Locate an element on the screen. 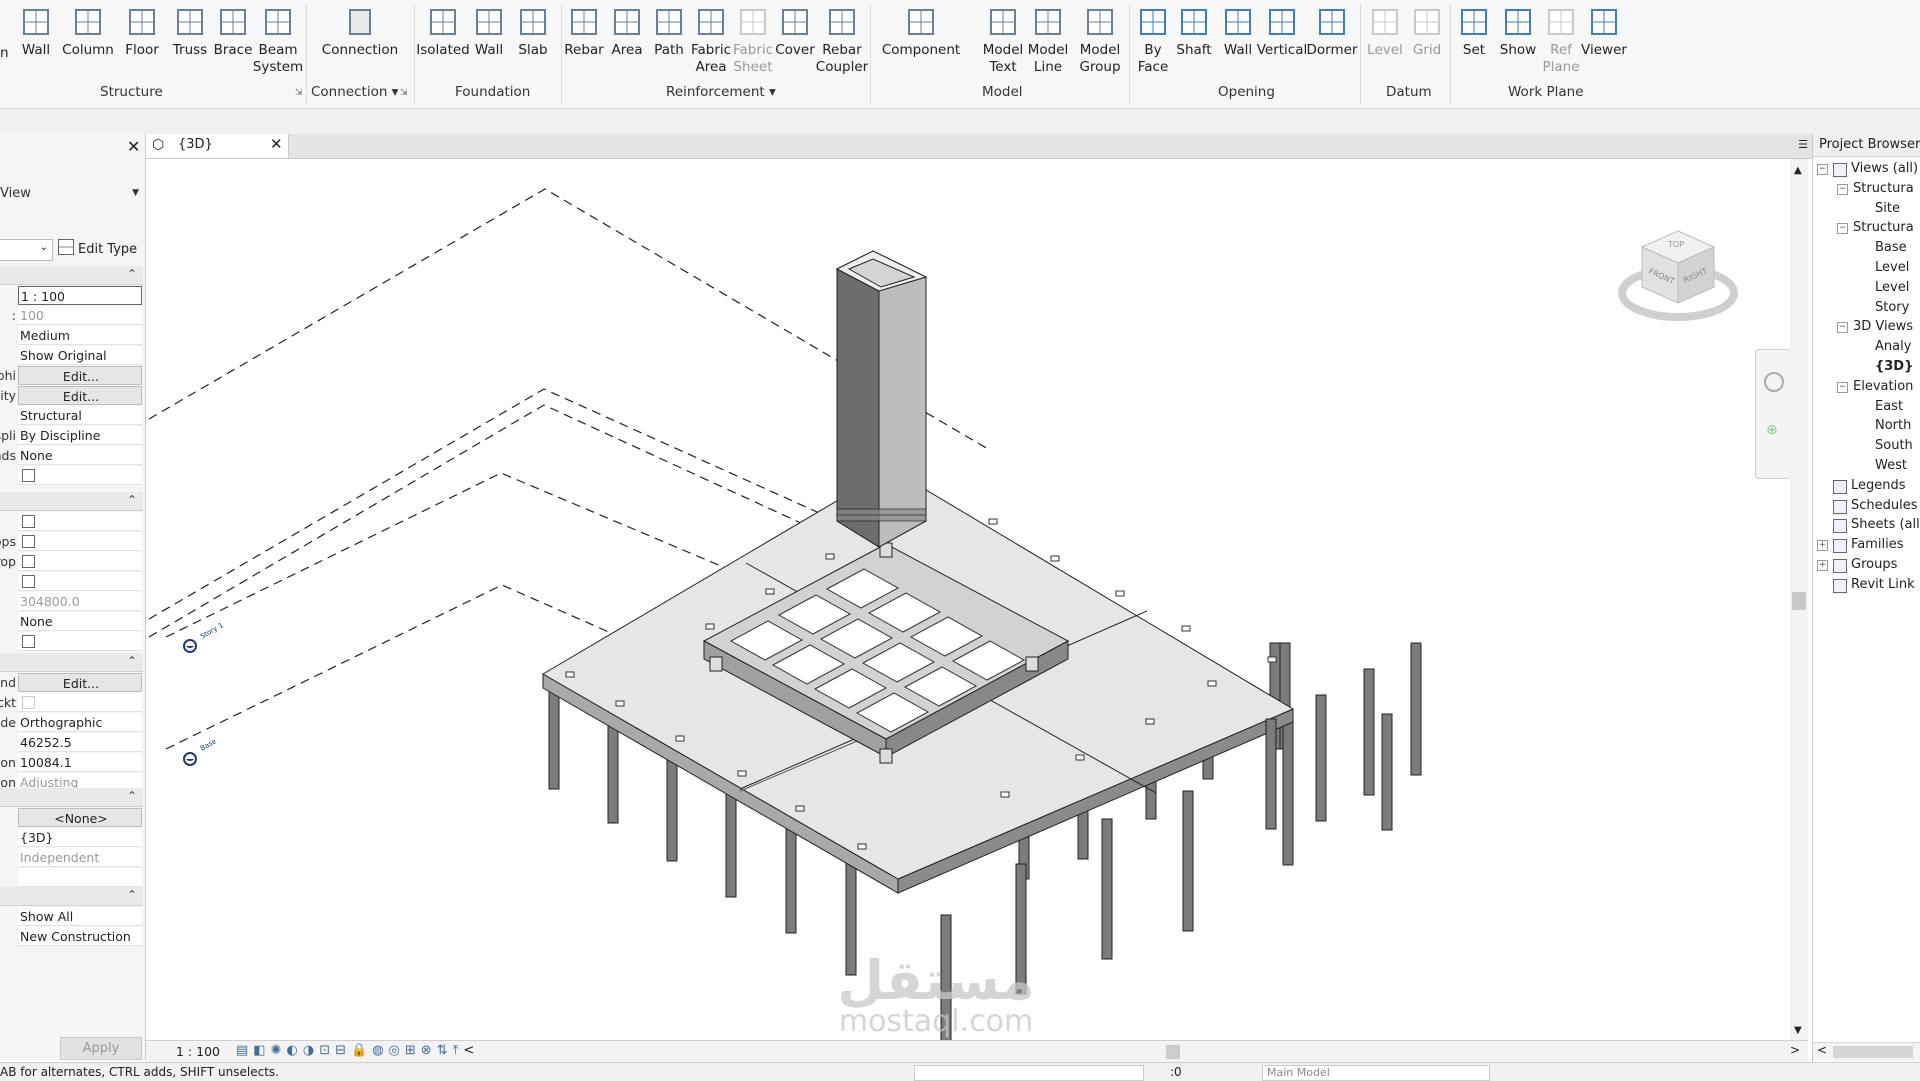  browser-item: East is located at coordinates (1866, 407).